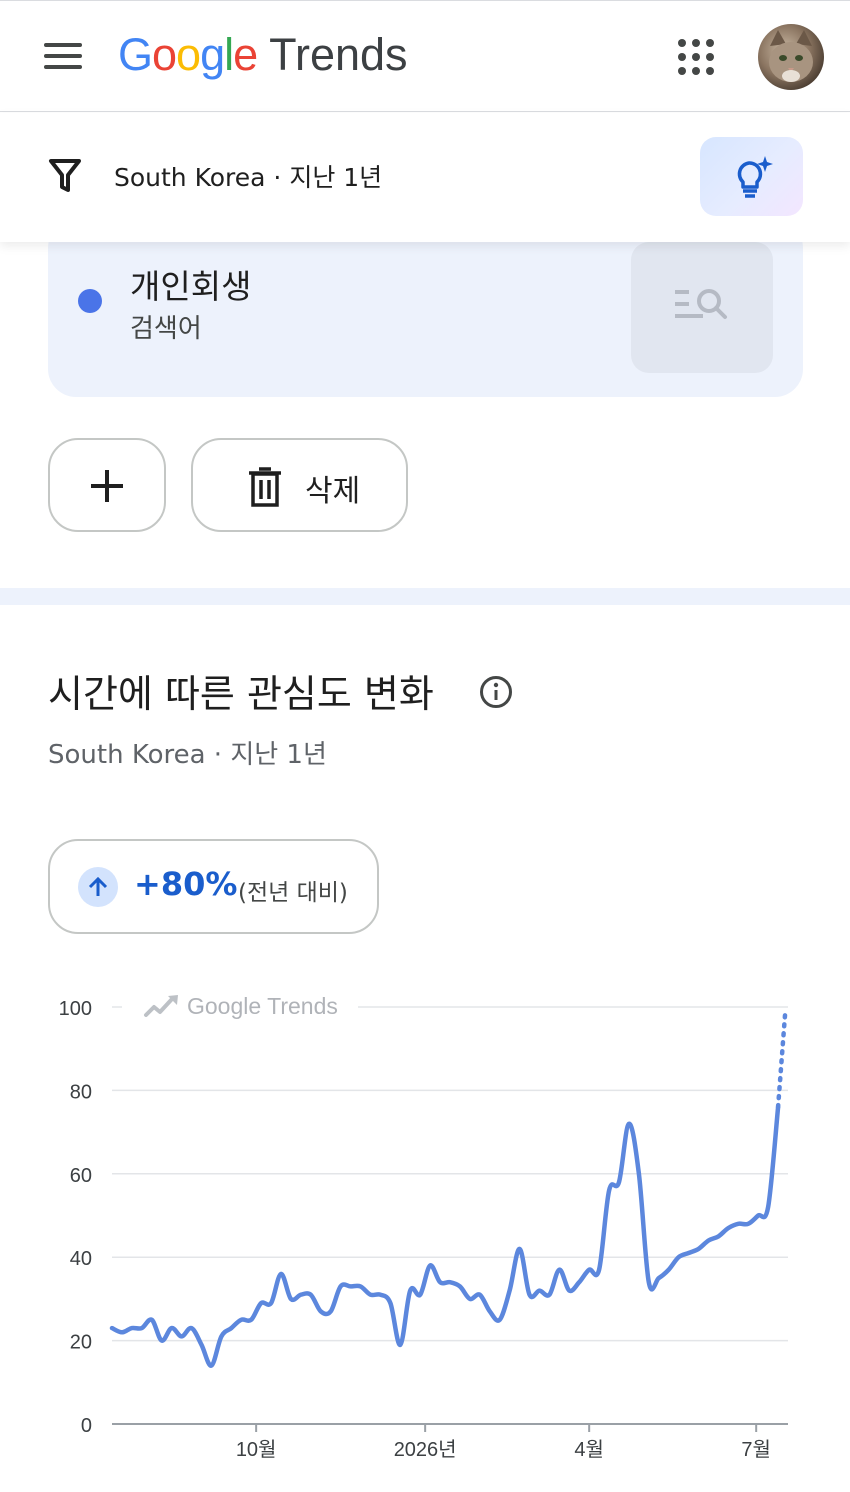  Describe the element at coordinates (425, 596) in the screenshot. I see `section-divider` at that location.